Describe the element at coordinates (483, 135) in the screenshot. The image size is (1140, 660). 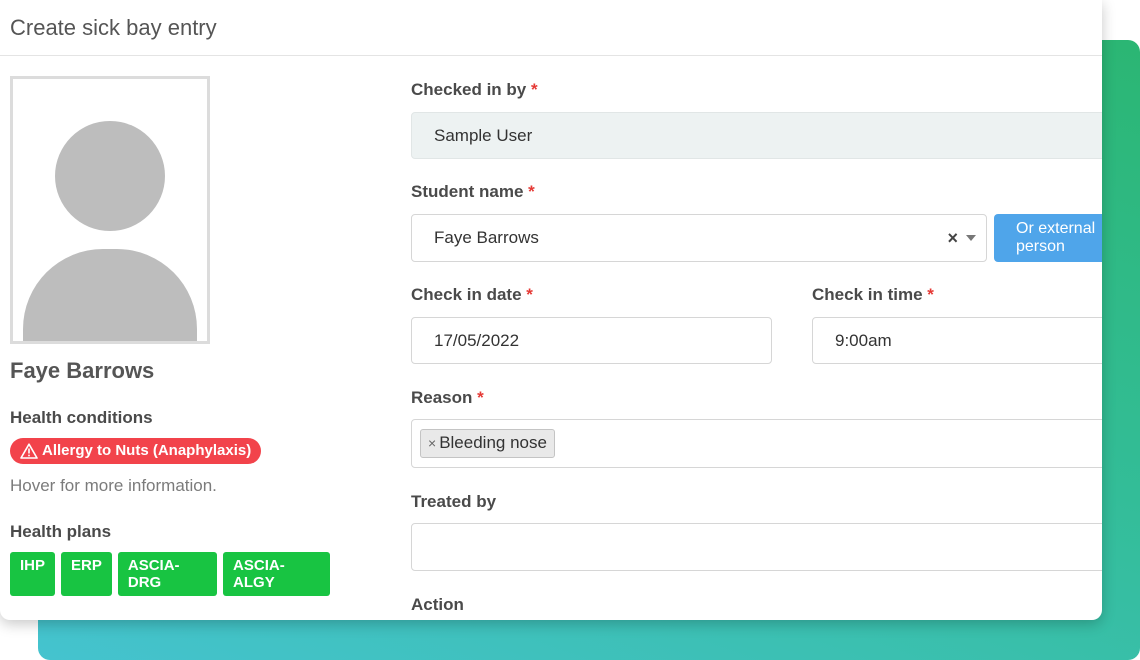
I see `checked-in-by-value: Sample User` at that location.